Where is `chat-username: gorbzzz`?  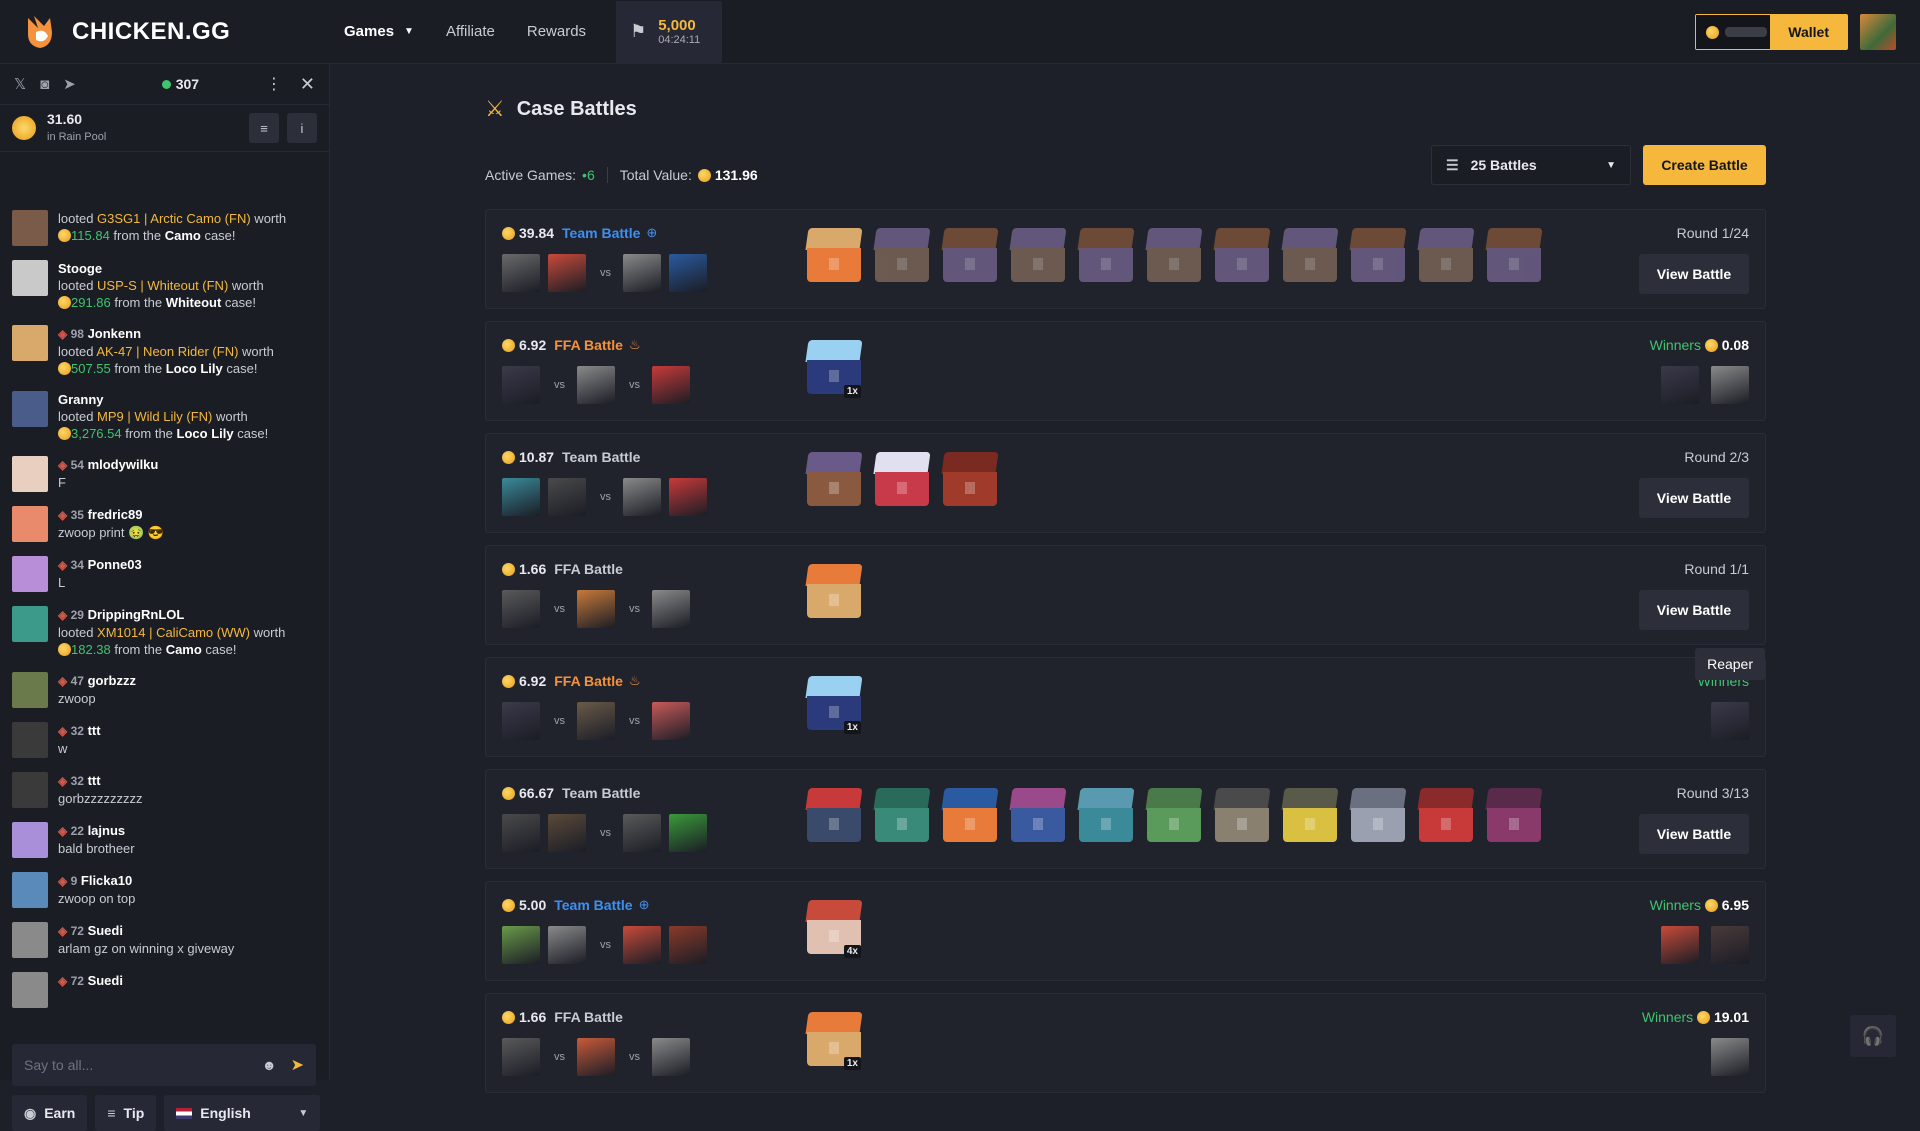
chat-username: gorbzzz is located at coordinates (112, 680).